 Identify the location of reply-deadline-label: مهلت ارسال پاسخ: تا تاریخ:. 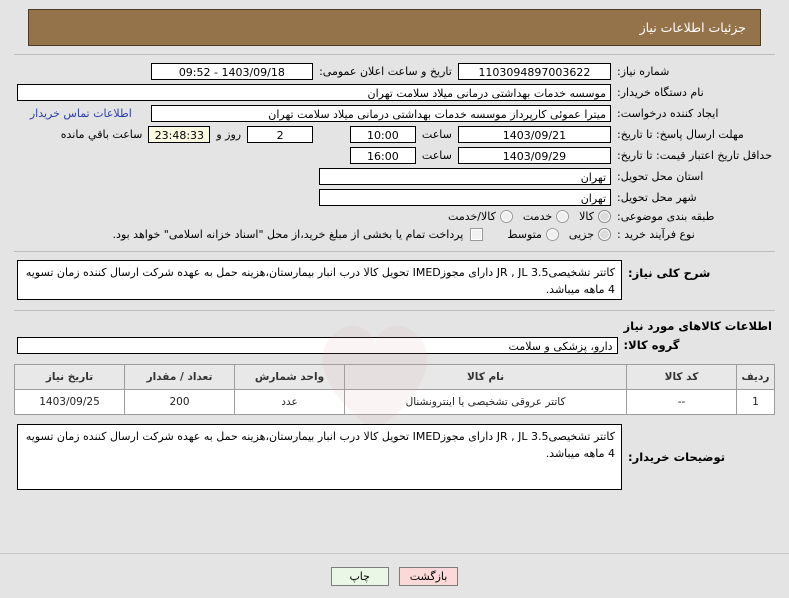
(680, 134).